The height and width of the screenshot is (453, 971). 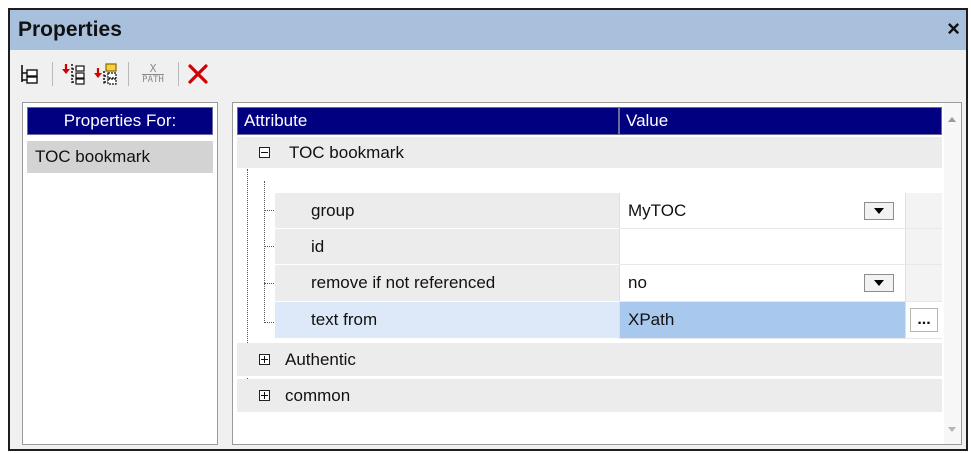 What do you see at coordinates (320, 359) in the screenshot?
I see `group-label: Authentic` at bounding box center [320, 359].